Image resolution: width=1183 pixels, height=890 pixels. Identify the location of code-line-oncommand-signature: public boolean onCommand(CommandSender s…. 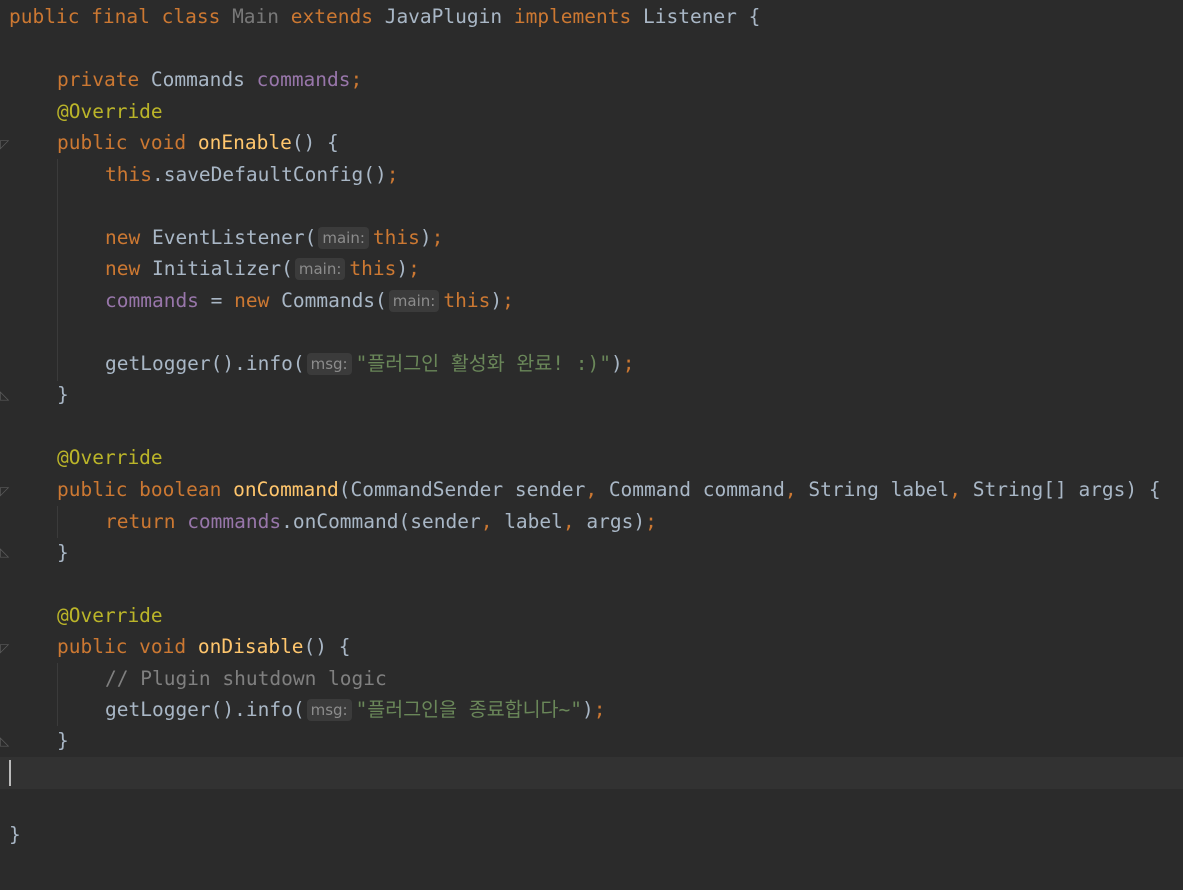
(596, 490).